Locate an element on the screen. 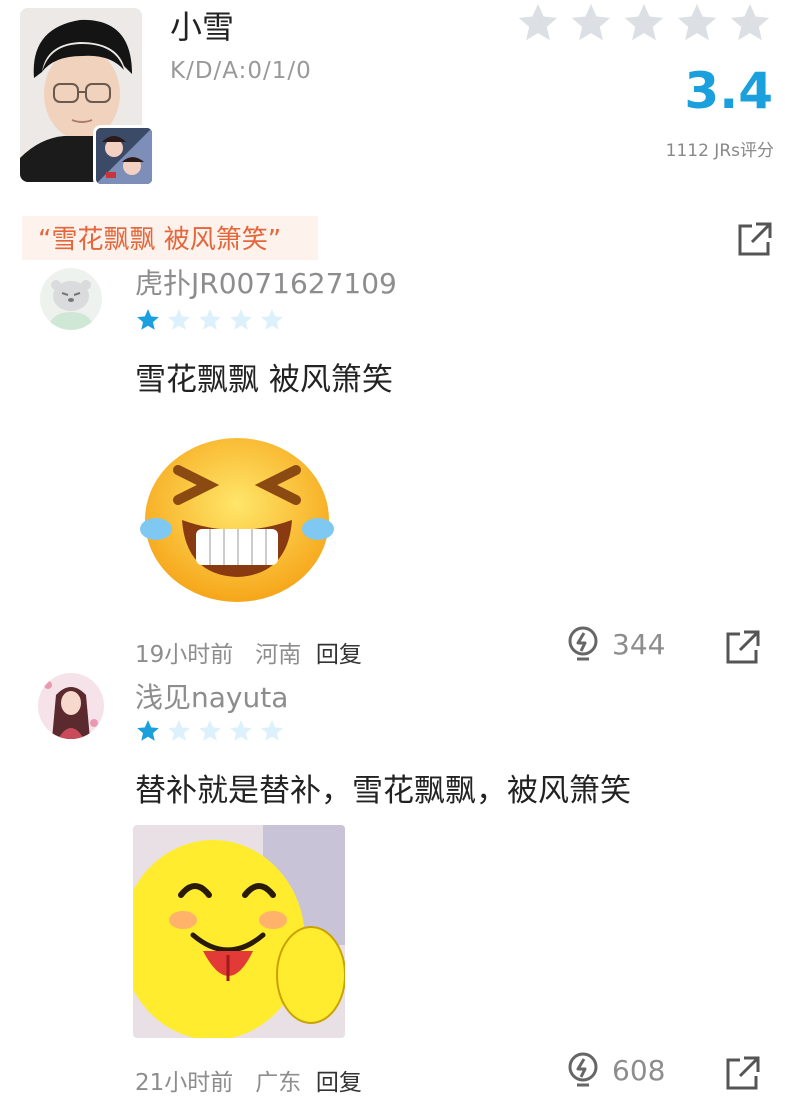 This screenshot has width=800, height=1097. like-count: 608 is located at coordinates (639, 1070).